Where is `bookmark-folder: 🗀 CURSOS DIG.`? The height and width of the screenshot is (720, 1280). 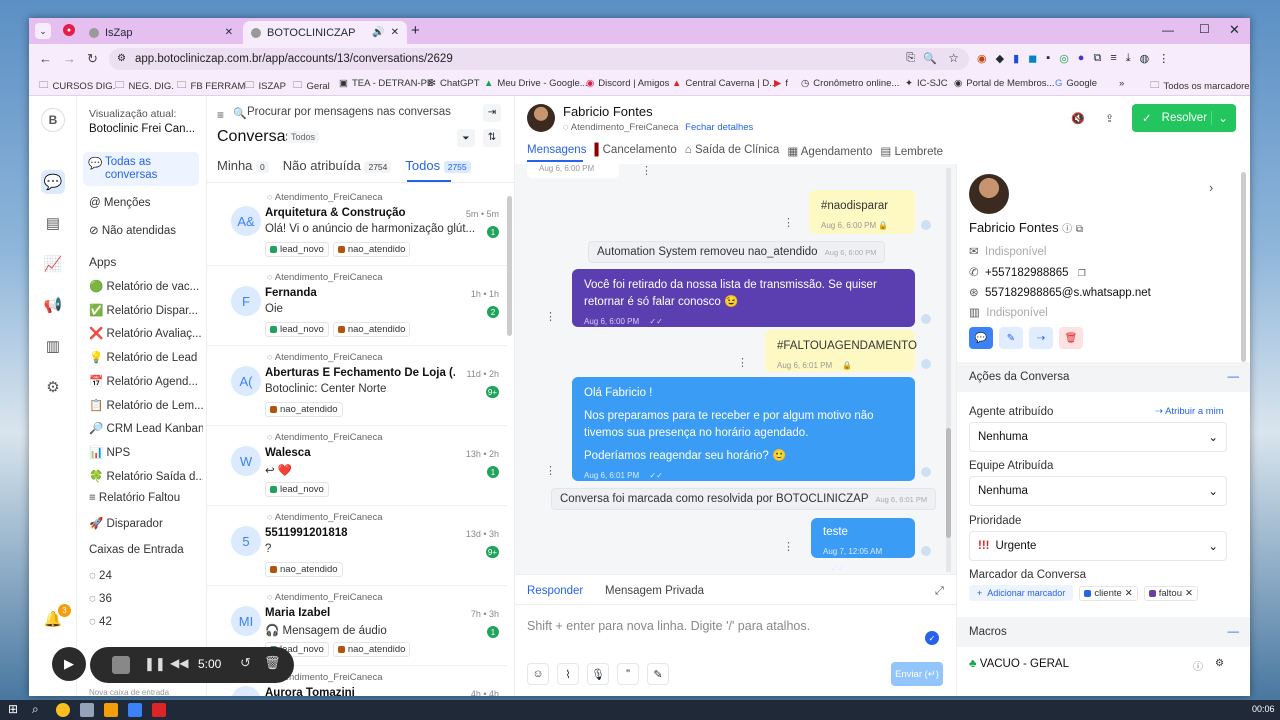 bookmark-folder: 🗀 CURSOS DIG. is located at coordinates (77, 86).